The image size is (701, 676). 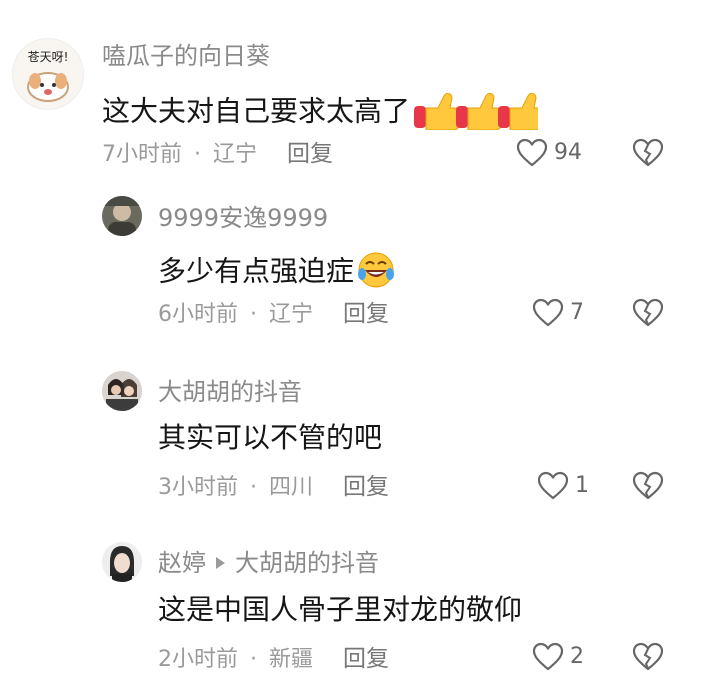 What do you see at coordinates (480, 112) in the screenshot?
I see `thumbs-up-emoji-icon` at bounding box center [480, 112].